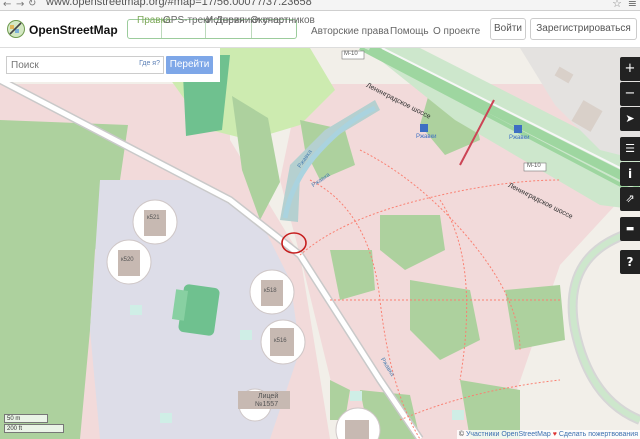 Image resolution: width=640 pixels, height=439 pixels. What do you see at coordinates (20, 5) in the screenshot?
I see `forward-icon: →` at bounding box center [20, 5].